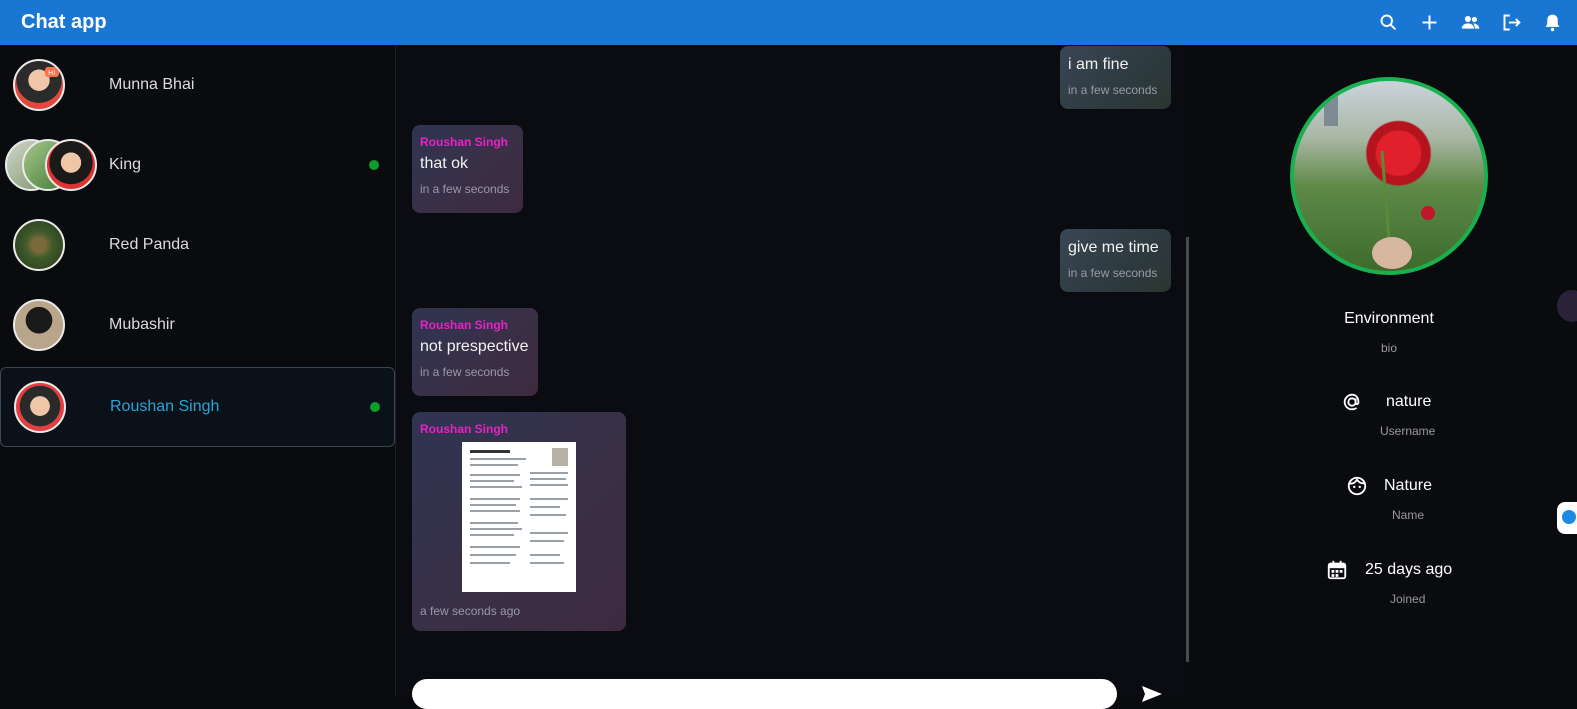 This screenshot has height=709, width=1577. I want to click on widget-icon, so click(1569, 517).